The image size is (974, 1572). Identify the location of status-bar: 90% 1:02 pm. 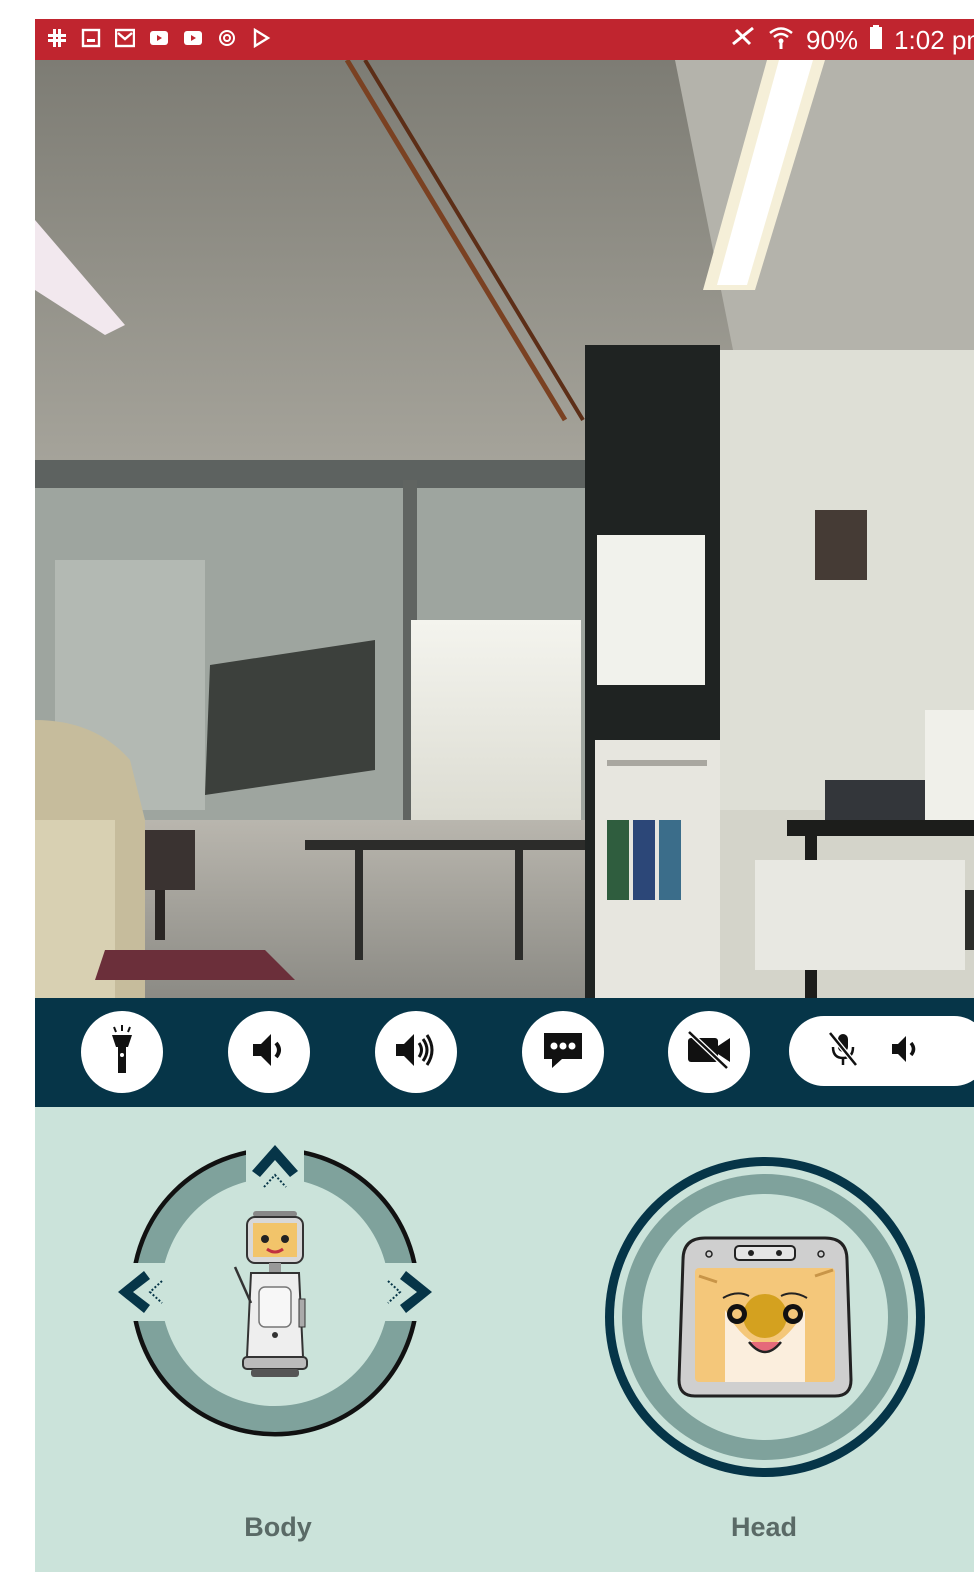
(504, 39).